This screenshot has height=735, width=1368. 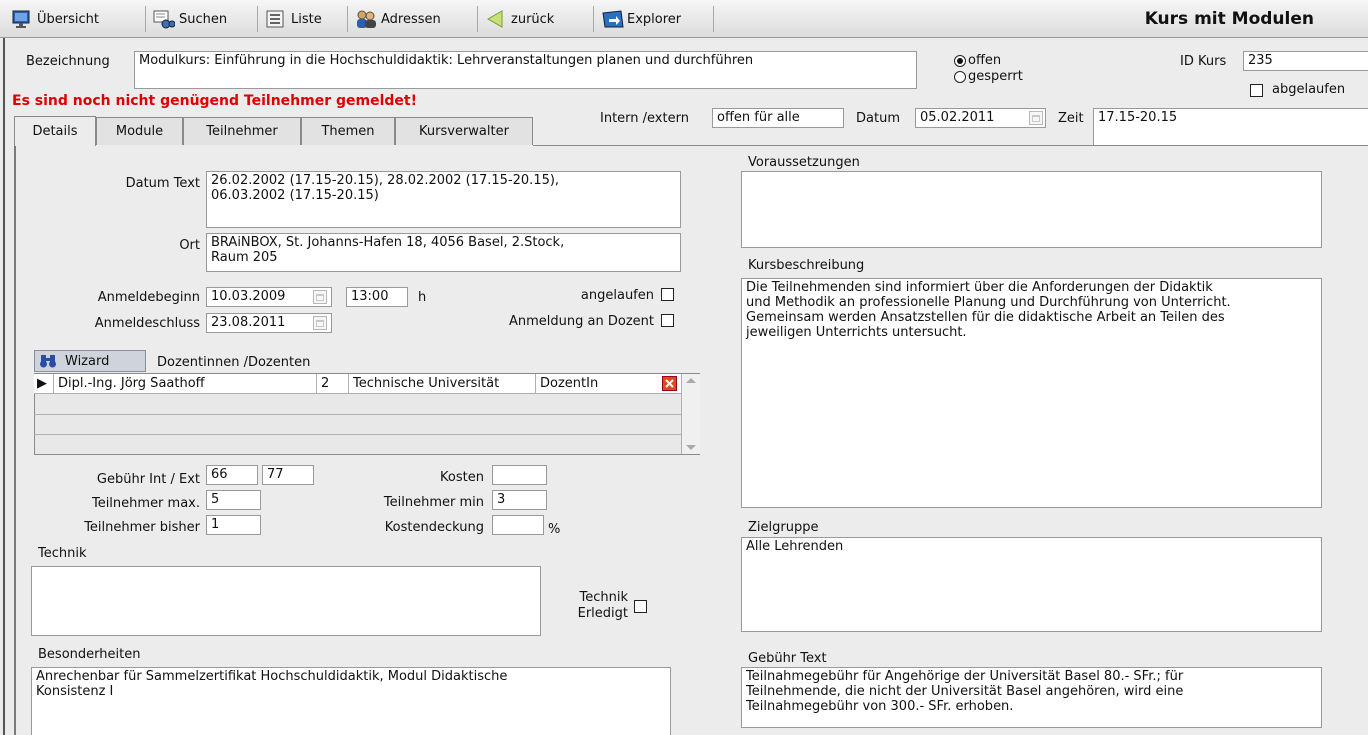 I want to click on lecturer-institution: Technische Universität, so click(x=442, y=383).